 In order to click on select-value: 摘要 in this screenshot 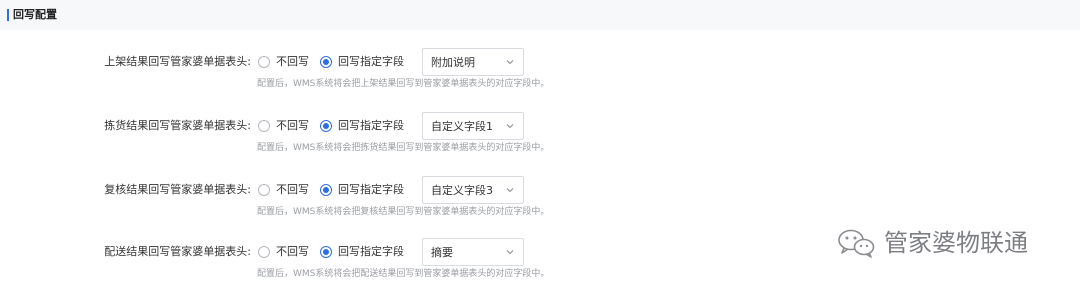, I will do `click(442, 252)`.